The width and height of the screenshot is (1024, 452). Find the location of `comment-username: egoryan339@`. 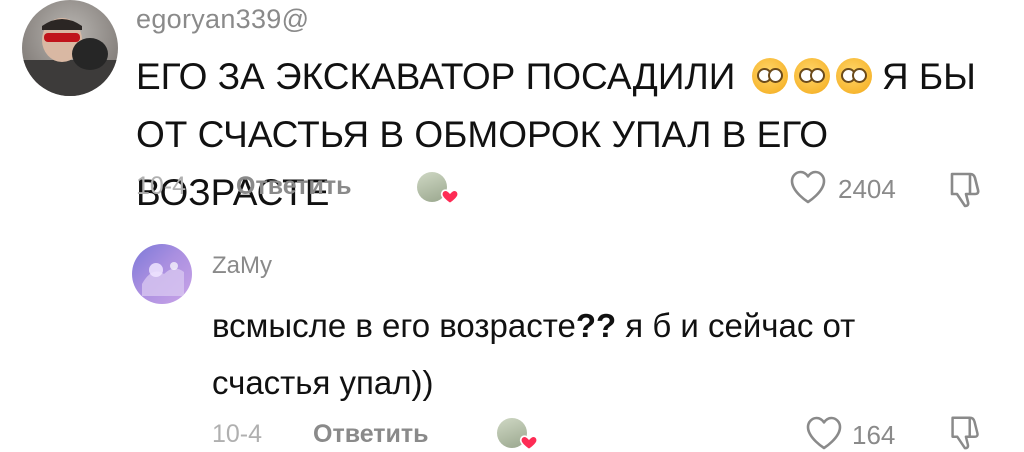

comment-username: egoryan339@ is located at coordinates (222, 19).